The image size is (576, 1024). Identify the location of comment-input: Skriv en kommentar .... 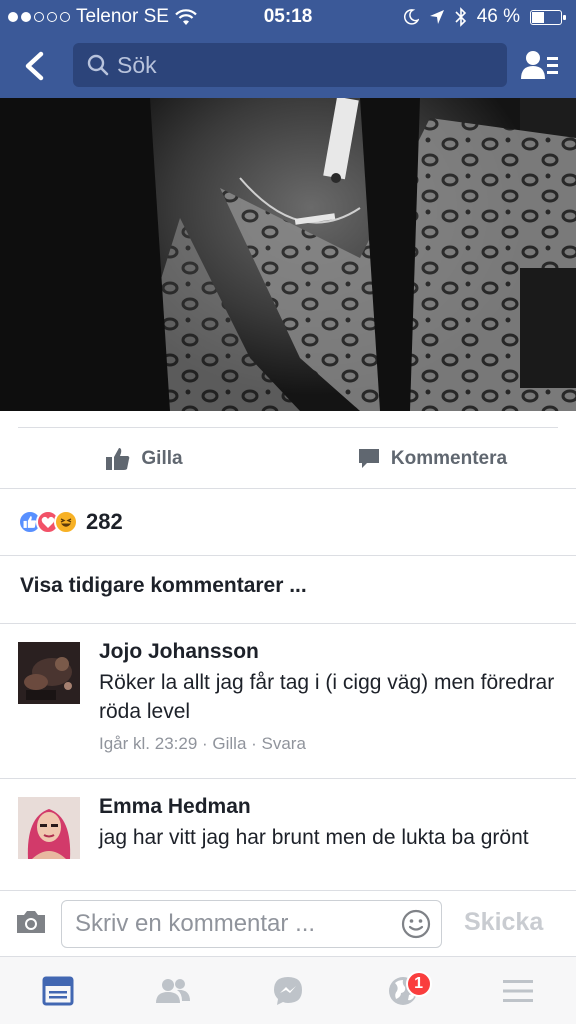
(251, 924).